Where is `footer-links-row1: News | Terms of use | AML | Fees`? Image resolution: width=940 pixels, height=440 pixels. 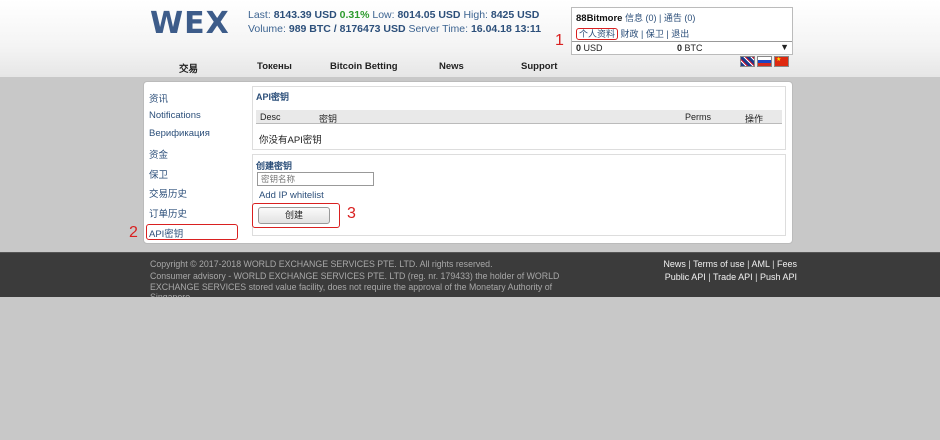
footer-links-row1: News | Terms of use | AML | Fees is located at coordinates (730, 264).